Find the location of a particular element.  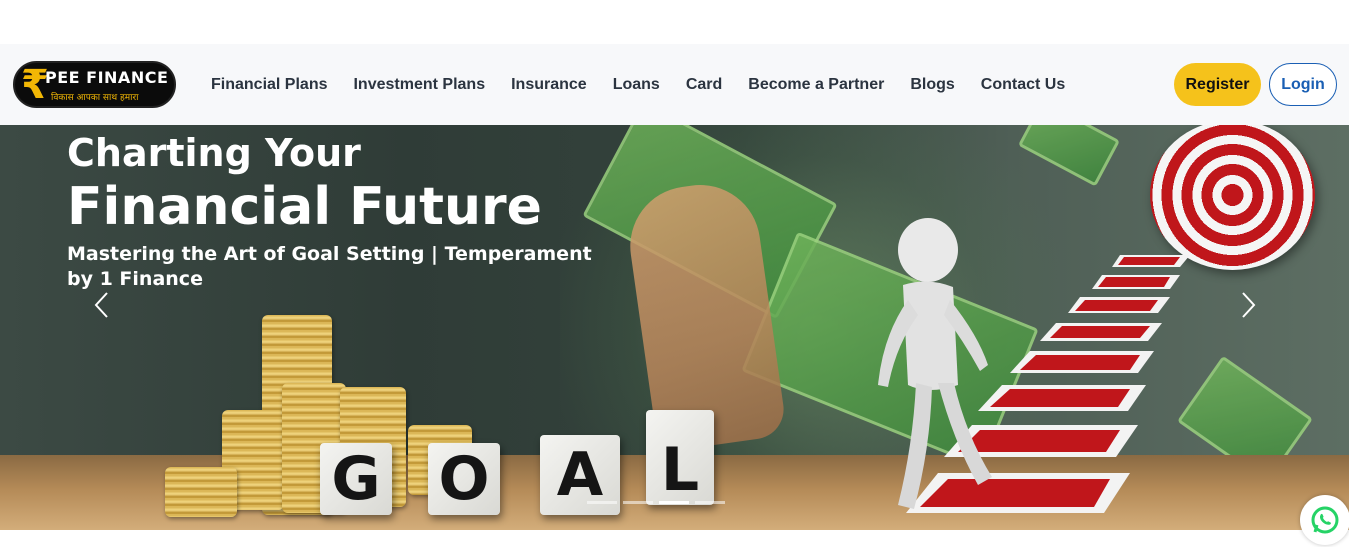

walking-figure-image is located at coordinates (935, 363).